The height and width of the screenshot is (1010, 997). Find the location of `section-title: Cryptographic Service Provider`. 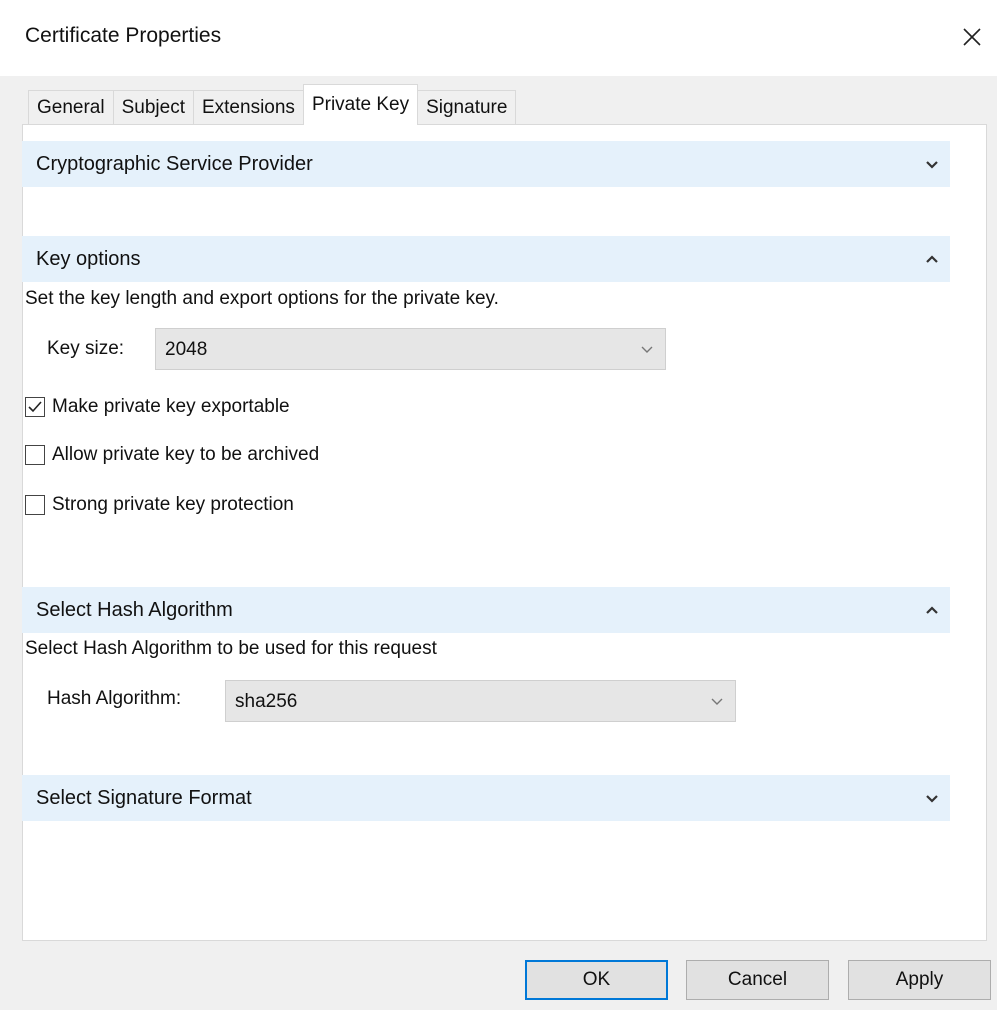

section-title: Cryptographic Service Provider is located at coordinates (174, 163).